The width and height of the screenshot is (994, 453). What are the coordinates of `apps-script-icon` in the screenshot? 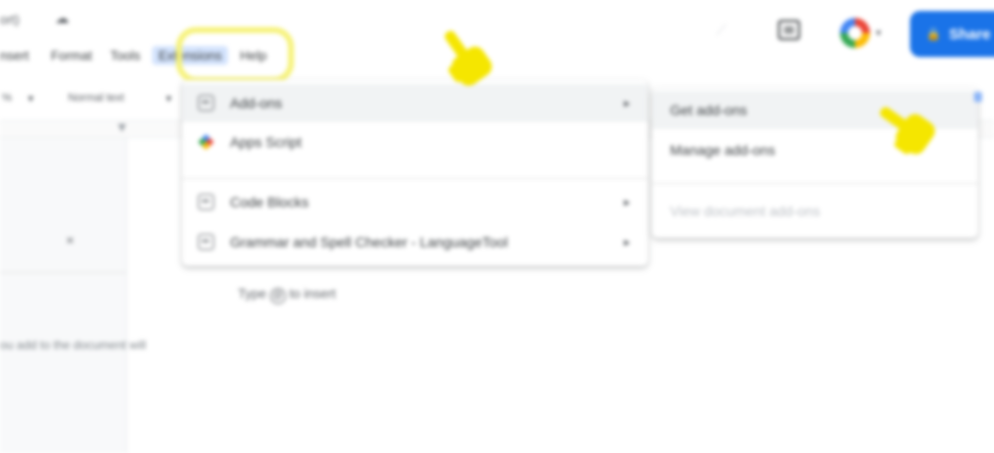 It's located at (206, 142).